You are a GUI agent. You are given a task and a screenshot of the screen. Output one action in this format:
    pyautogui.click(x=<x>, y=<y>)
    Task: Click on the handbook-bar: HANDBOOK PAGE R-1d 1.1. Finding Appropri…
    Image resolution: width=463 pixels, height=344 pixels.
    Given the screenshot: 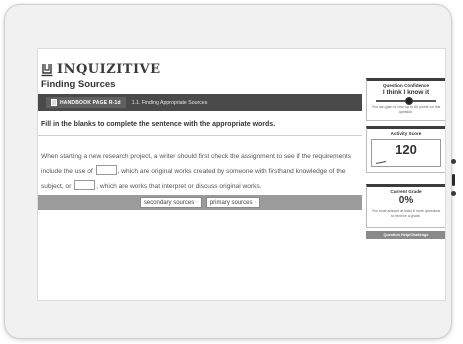 What is the action you would take?
    pyautogui.click(x=200, y=102)
    